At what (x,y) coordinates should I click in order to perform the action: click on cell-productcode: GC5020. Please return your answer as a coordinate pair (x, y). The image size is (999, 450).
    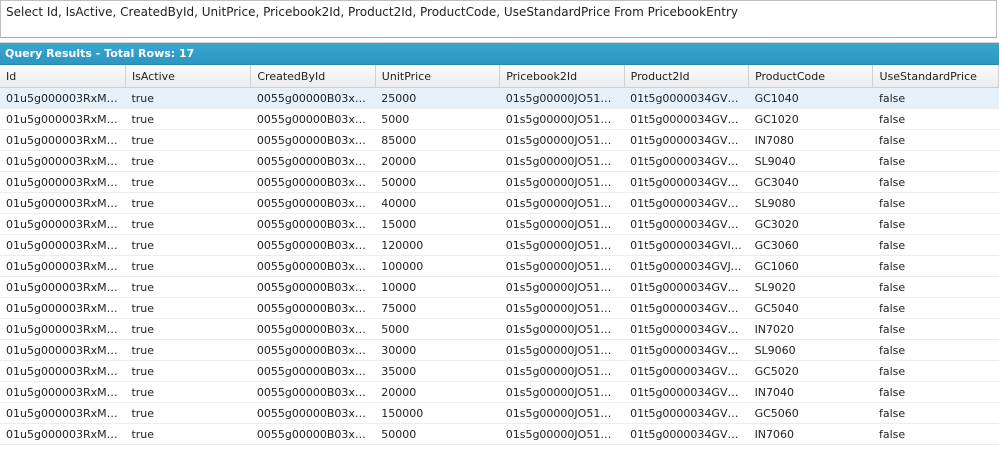
    Looking at the image, I should click on (810, 371).